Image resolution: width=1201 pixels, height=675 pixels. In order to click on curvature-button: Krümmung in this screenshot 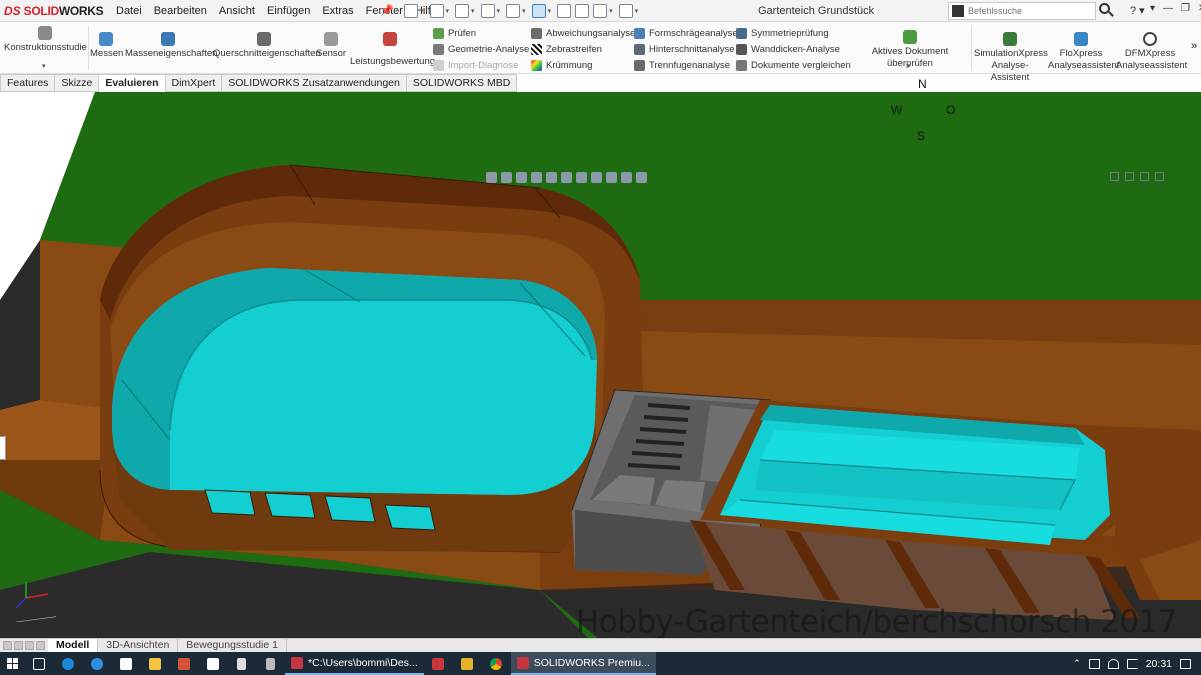, I will do `click(561, 65)`.